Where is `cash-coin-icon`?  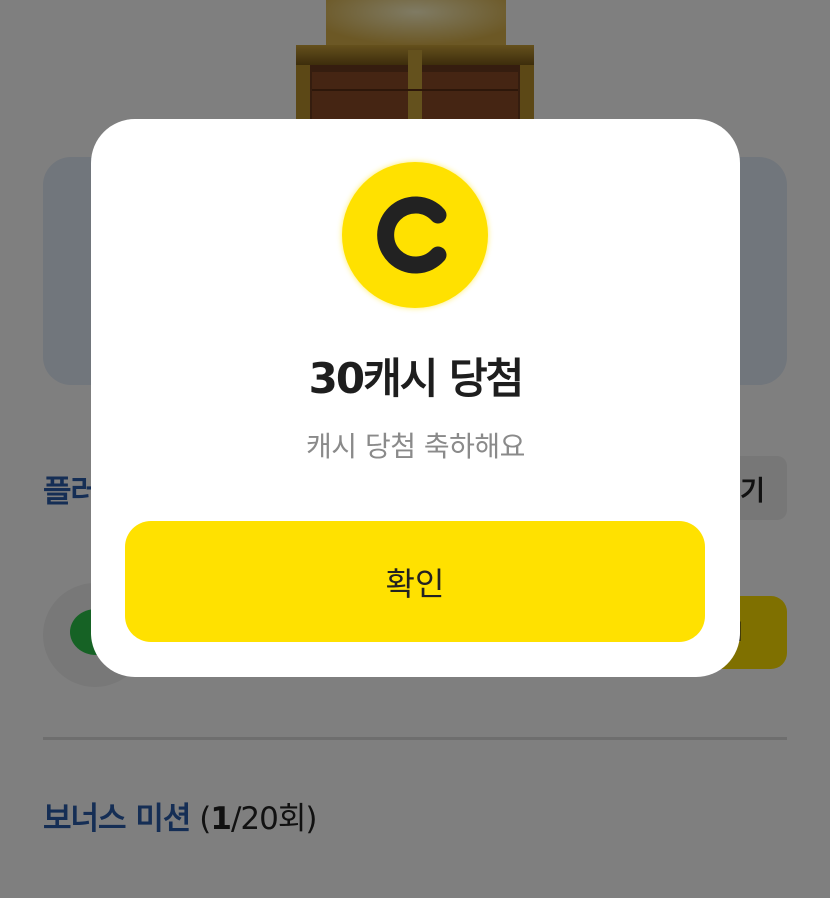
cash-coin-icon is located at coordinates (415, 235).